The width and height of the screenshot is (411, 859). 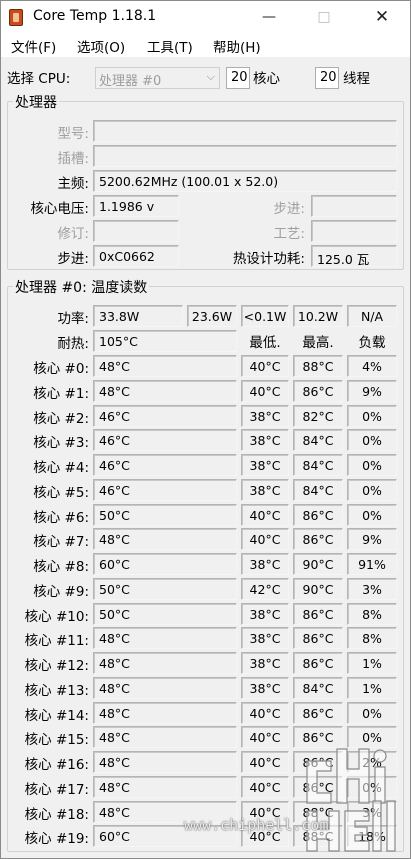 I want to click on tjmax-label: 耐热:, so click(x=73, y=344).